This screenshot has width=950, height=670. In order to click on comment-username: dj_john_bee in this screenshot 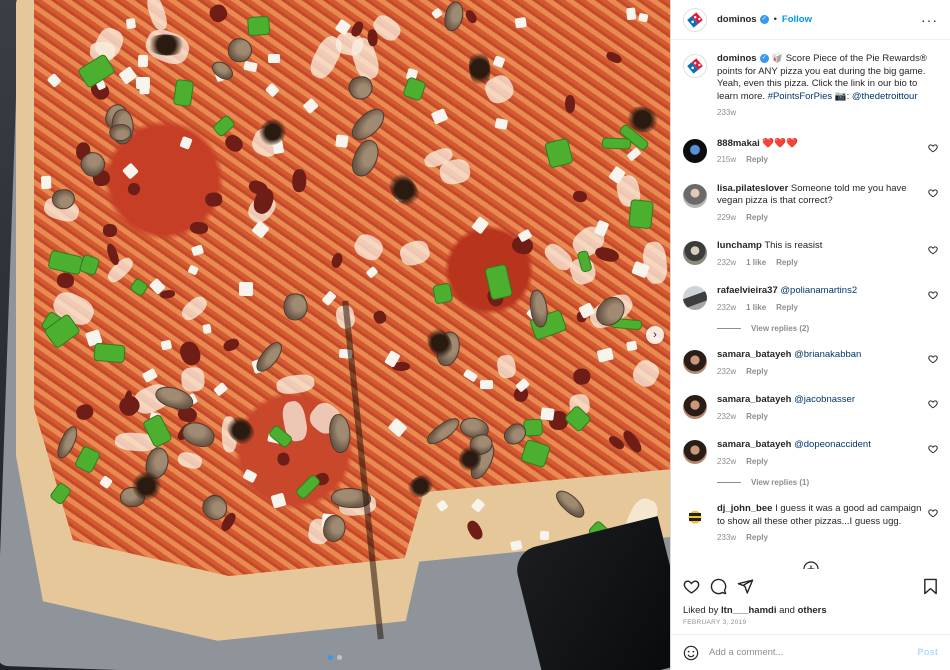, I will do `click(744, 508)`.